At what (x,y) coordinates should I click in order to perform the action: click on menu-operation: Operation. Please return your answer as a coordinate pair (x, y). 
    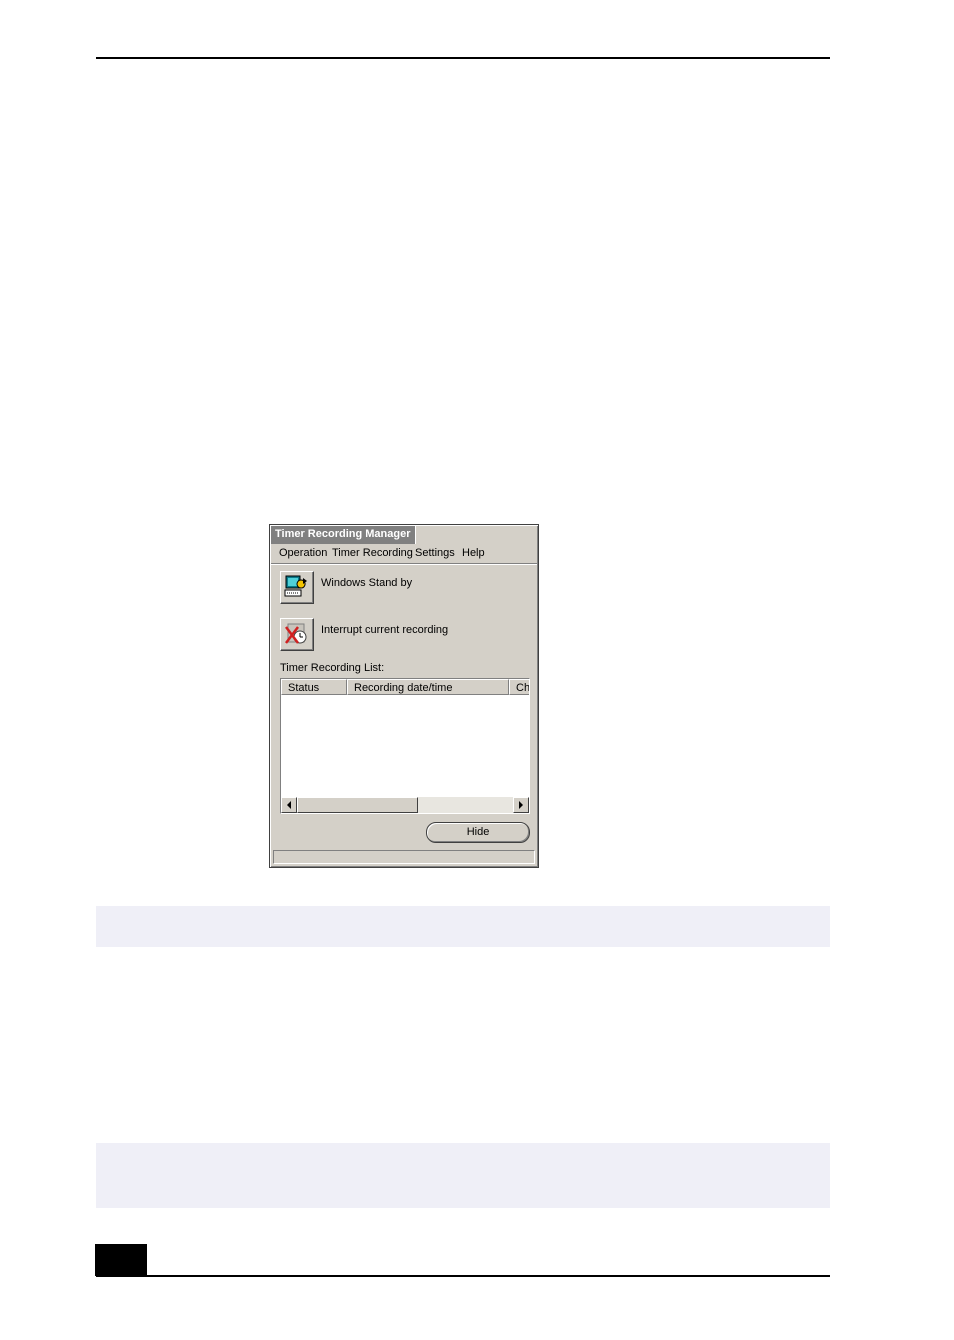
    Looking at the image, I should click on (303, 553).